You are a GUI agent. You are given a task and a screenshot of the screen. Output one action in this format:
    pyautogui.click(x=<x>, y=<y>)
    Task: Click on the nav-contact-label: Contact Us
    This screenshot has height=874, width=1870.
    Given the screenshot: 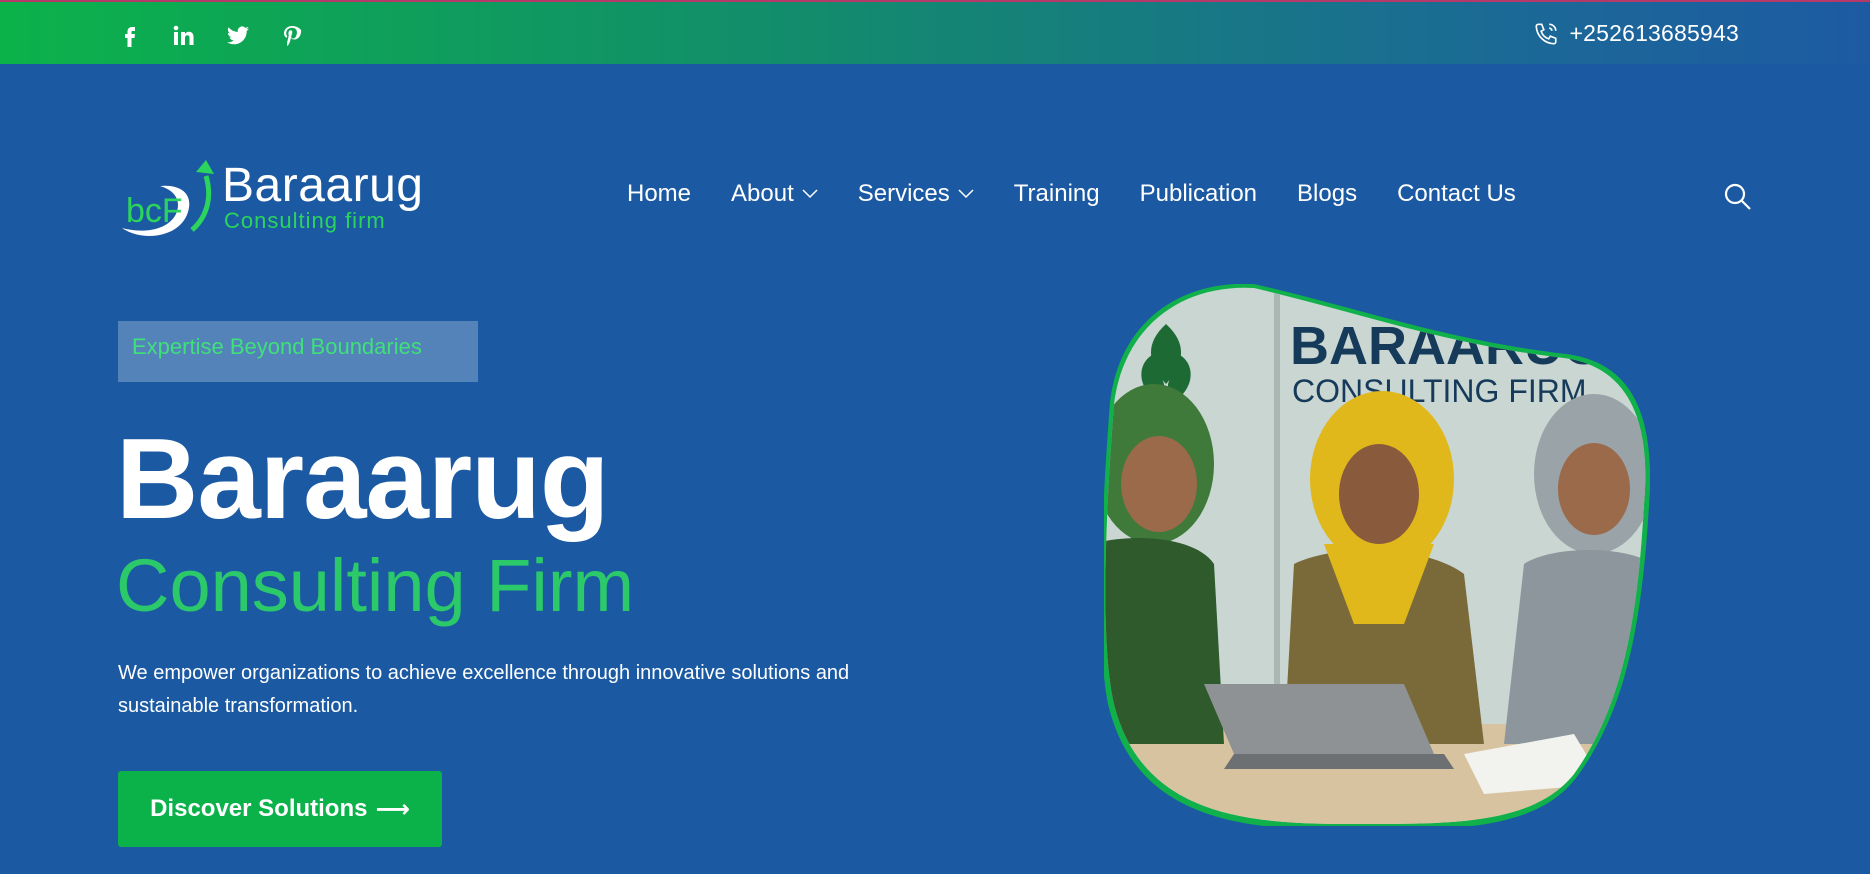 What is the action you would take?
    pyautogui.click(x=1456, y=193)
    